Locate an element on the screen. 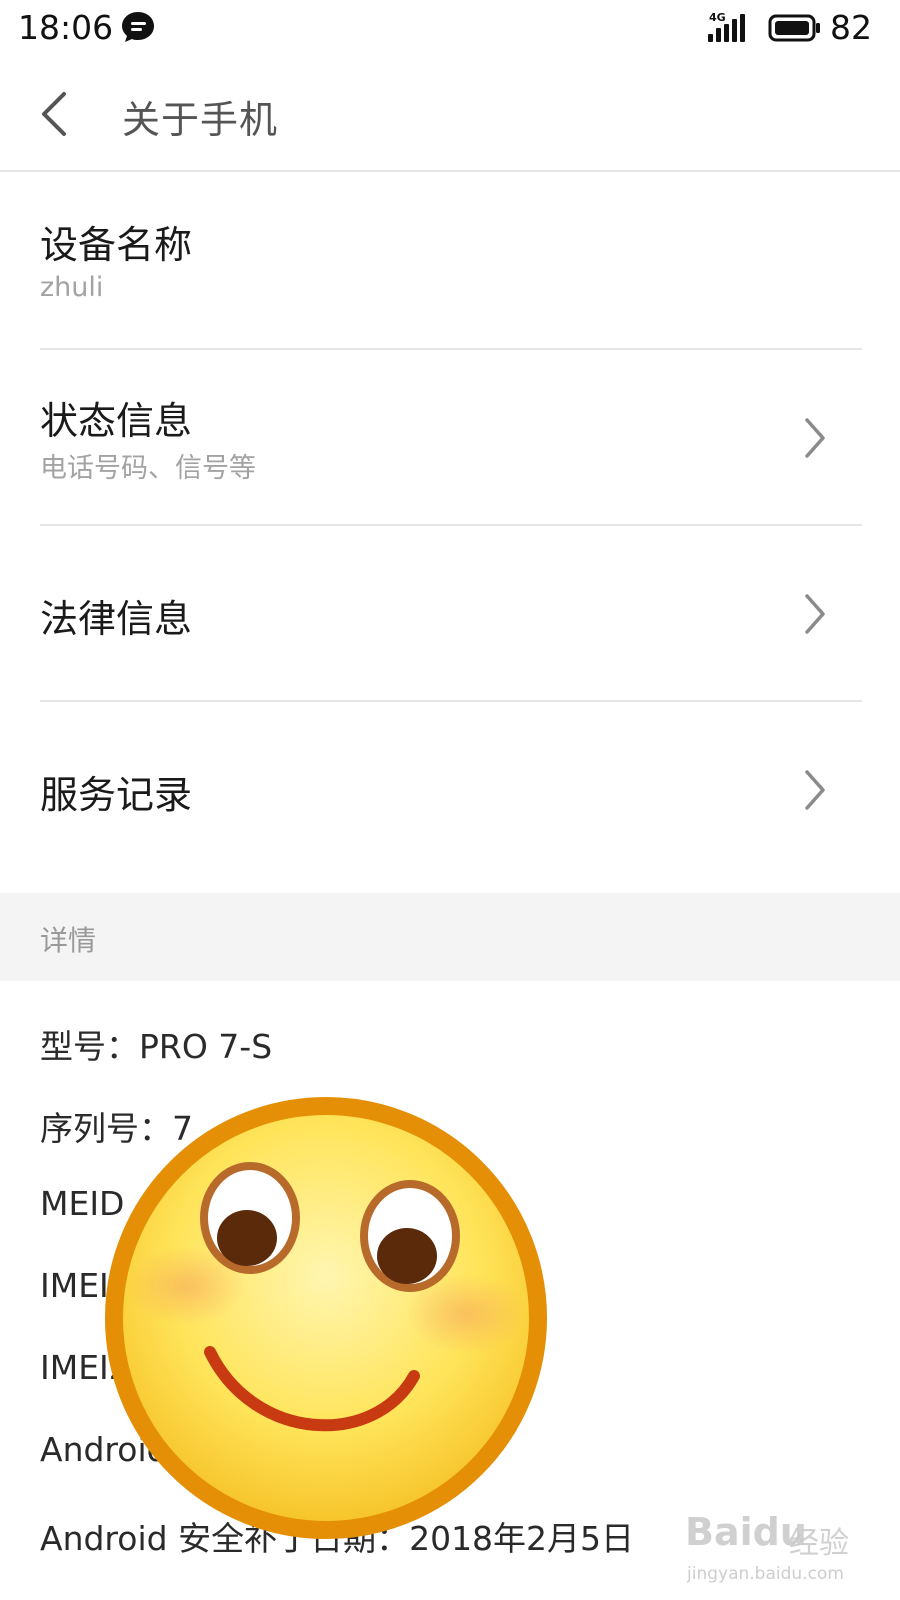  baidu-watermark: Baidu 经验 jingyan.baidu.com is located at coordinates (785, 1553).